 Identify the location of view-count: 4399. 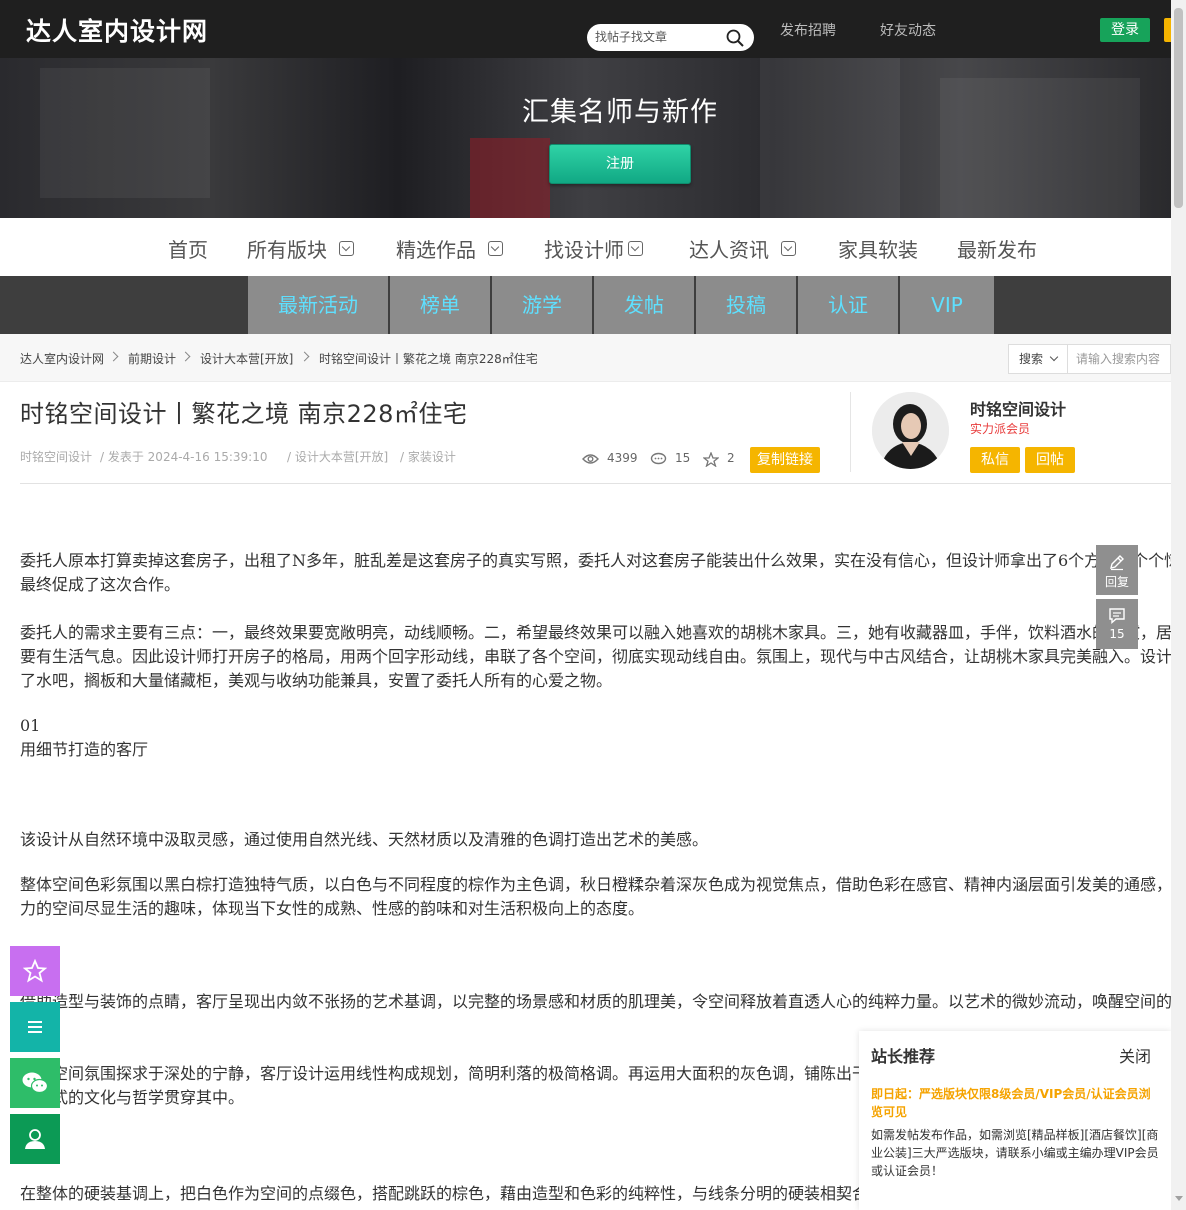
(622, 458).